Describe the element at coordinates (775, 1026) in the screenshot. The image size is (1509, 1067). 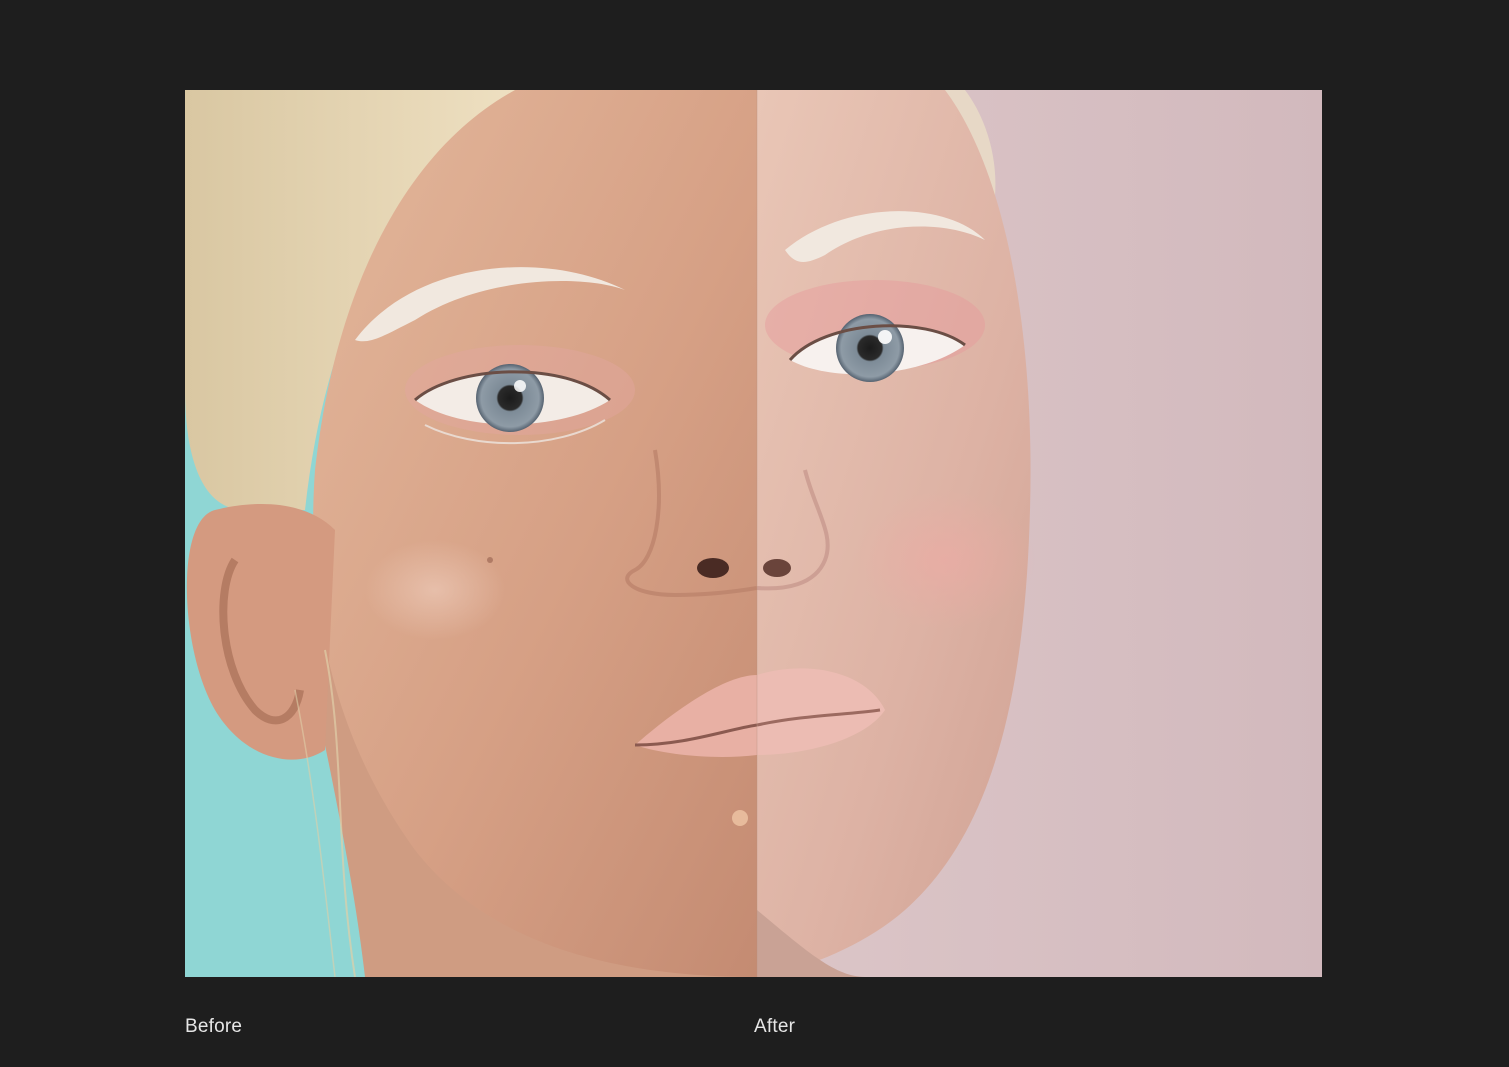
I see `after-label: After` at that location.